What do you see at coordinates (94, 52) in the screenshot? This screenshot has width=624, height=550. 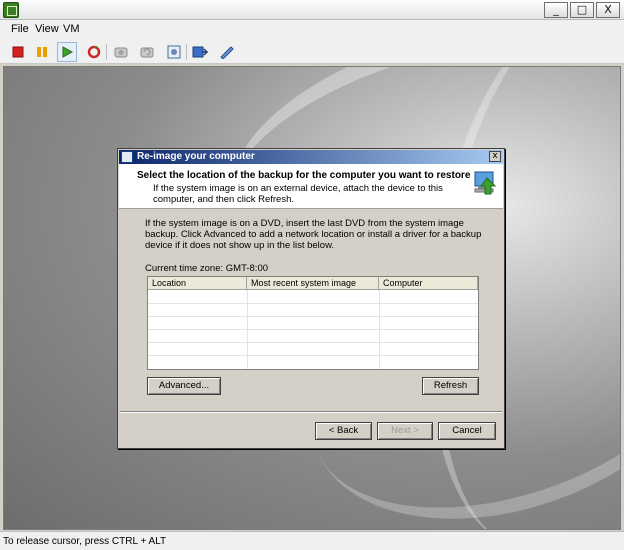 I see `reset-icon` at bounding box center [94, 52].